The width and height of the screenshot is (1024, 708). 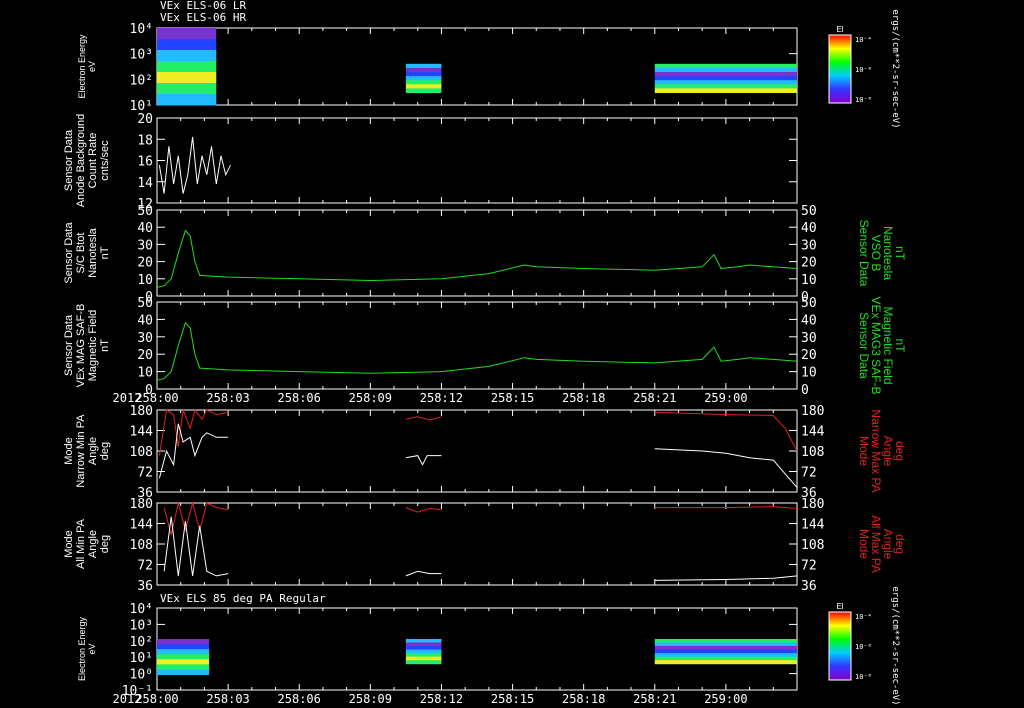 What do you see at coordinates (145, 228) in the screenshot?
I see `y-tick-label-b1: 40` at bounding box center [145, 228].